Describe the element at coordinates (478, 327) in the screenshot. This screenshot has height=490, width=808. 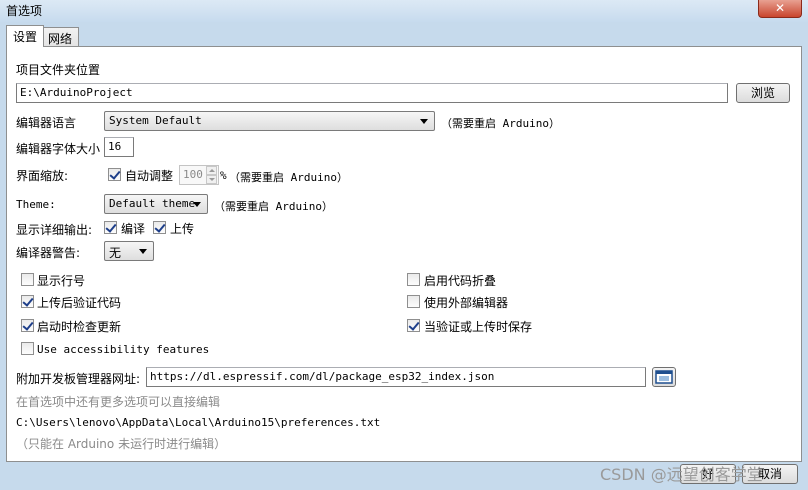
I see `save-on-verify-label: 当验证或上传时保存` at that location.